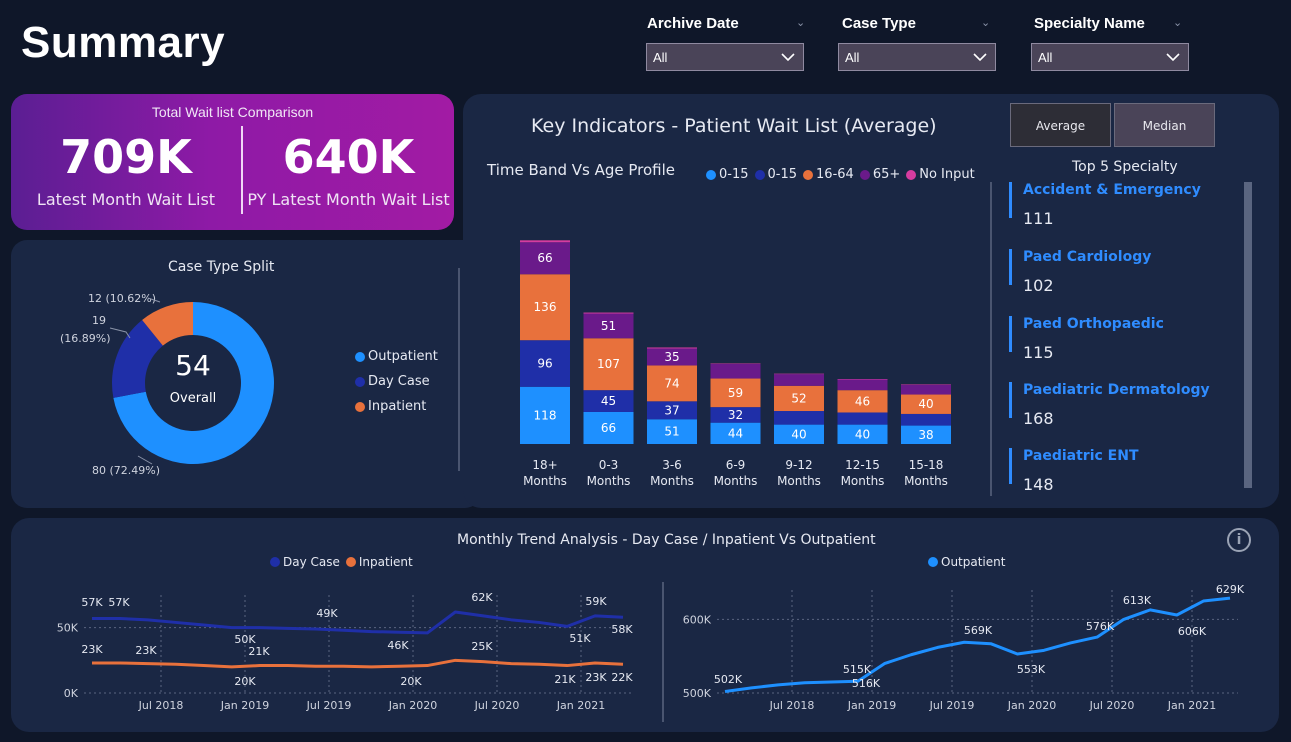 Image resolution: width=1291 pixels, height=742 pixels. I want to click on vertical-divider, so click(663, 652).